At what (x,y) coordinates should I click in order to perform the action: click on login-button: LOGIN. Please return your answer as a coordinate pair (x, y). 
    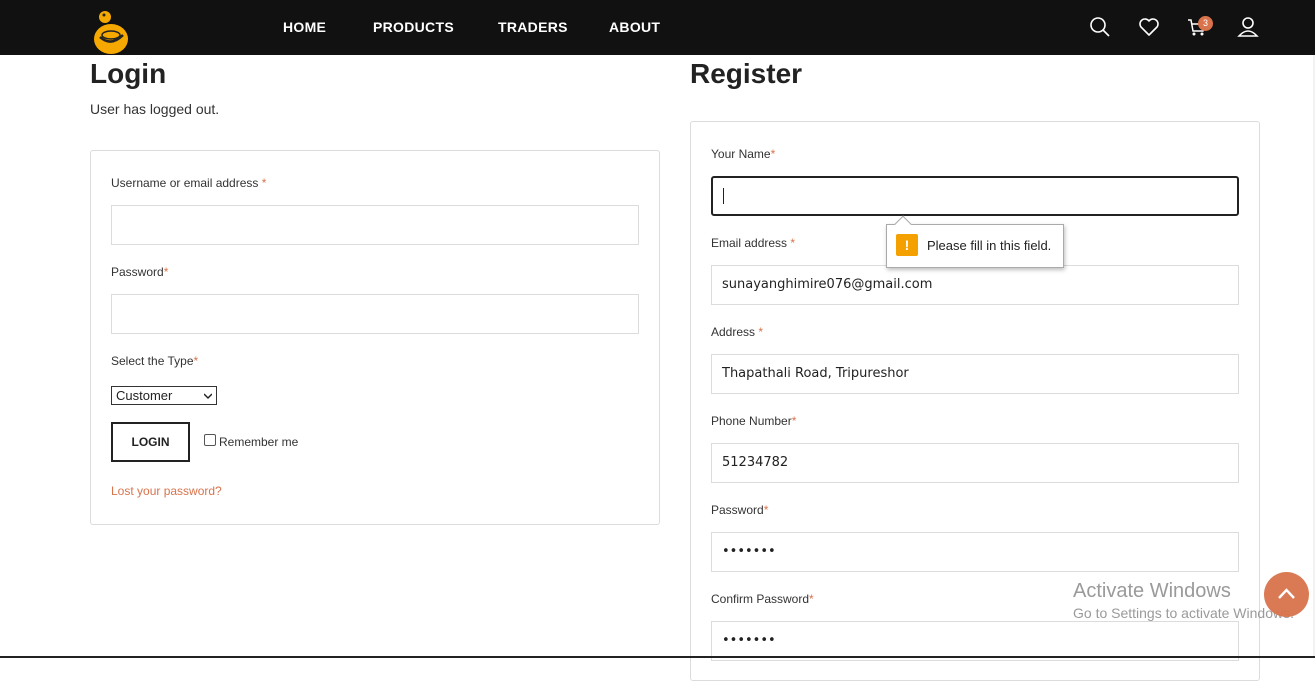
    Looking at the image, I should click on (150, 442).